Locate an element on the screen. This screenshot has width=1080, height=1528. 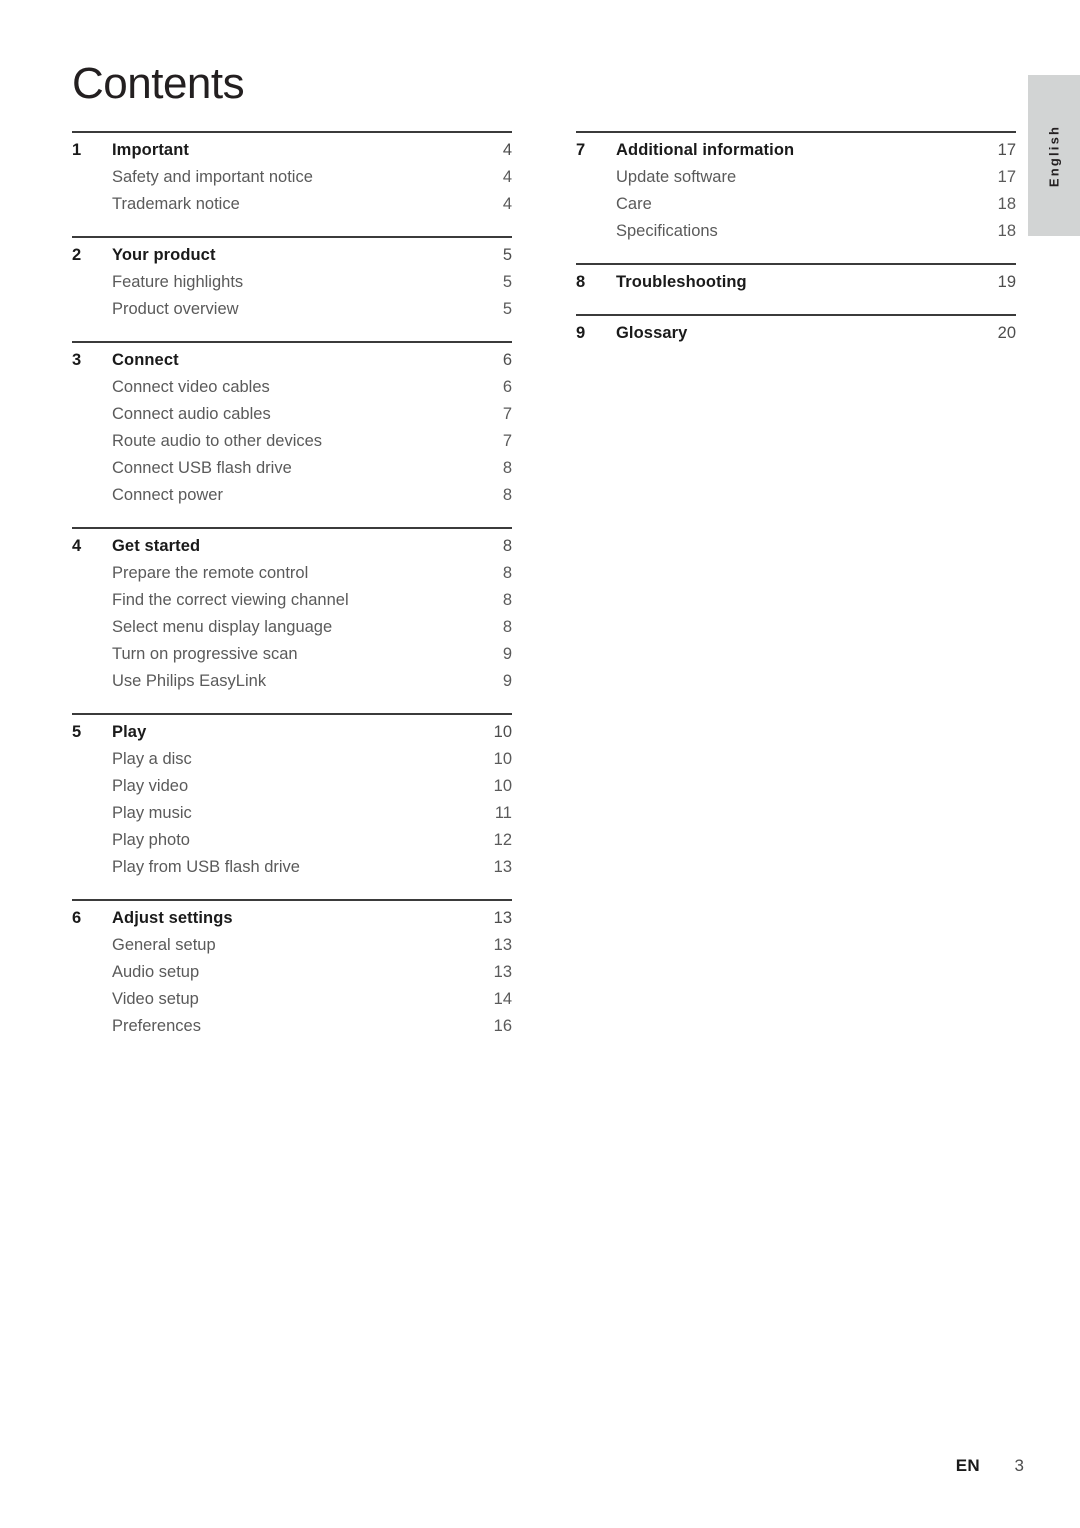
toc-entry-page: 18 is located at coordinates (1006, 231).